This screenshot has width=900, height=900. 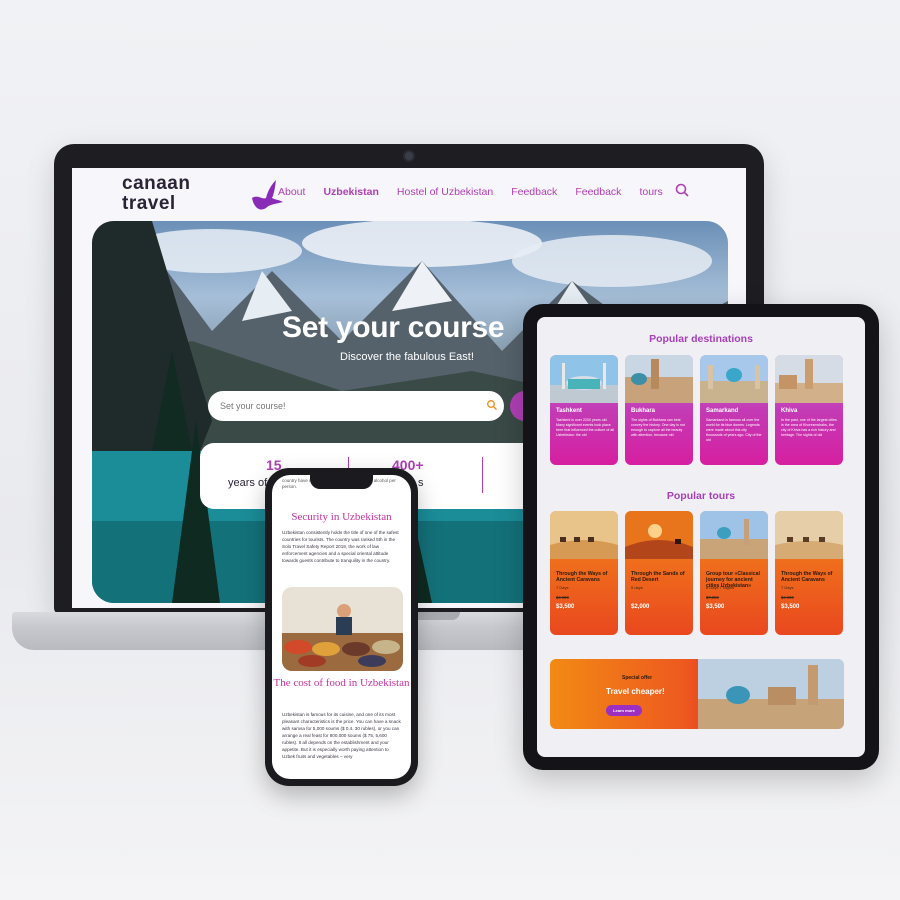 What do you see at coordinates (156, 183) in the screenshot?
I see `logo-line1: canaan` at bounding box center [156, 183].